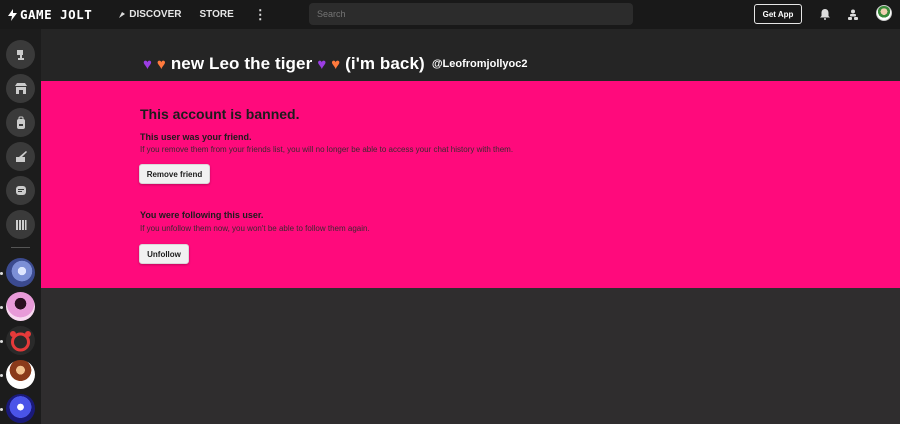 This screenshot has width=900, height=424. What do you see at coordinates (260, 14) in the screenshot?
I see `more-menu-icon: ⋮` at bounding box center [260, 14].